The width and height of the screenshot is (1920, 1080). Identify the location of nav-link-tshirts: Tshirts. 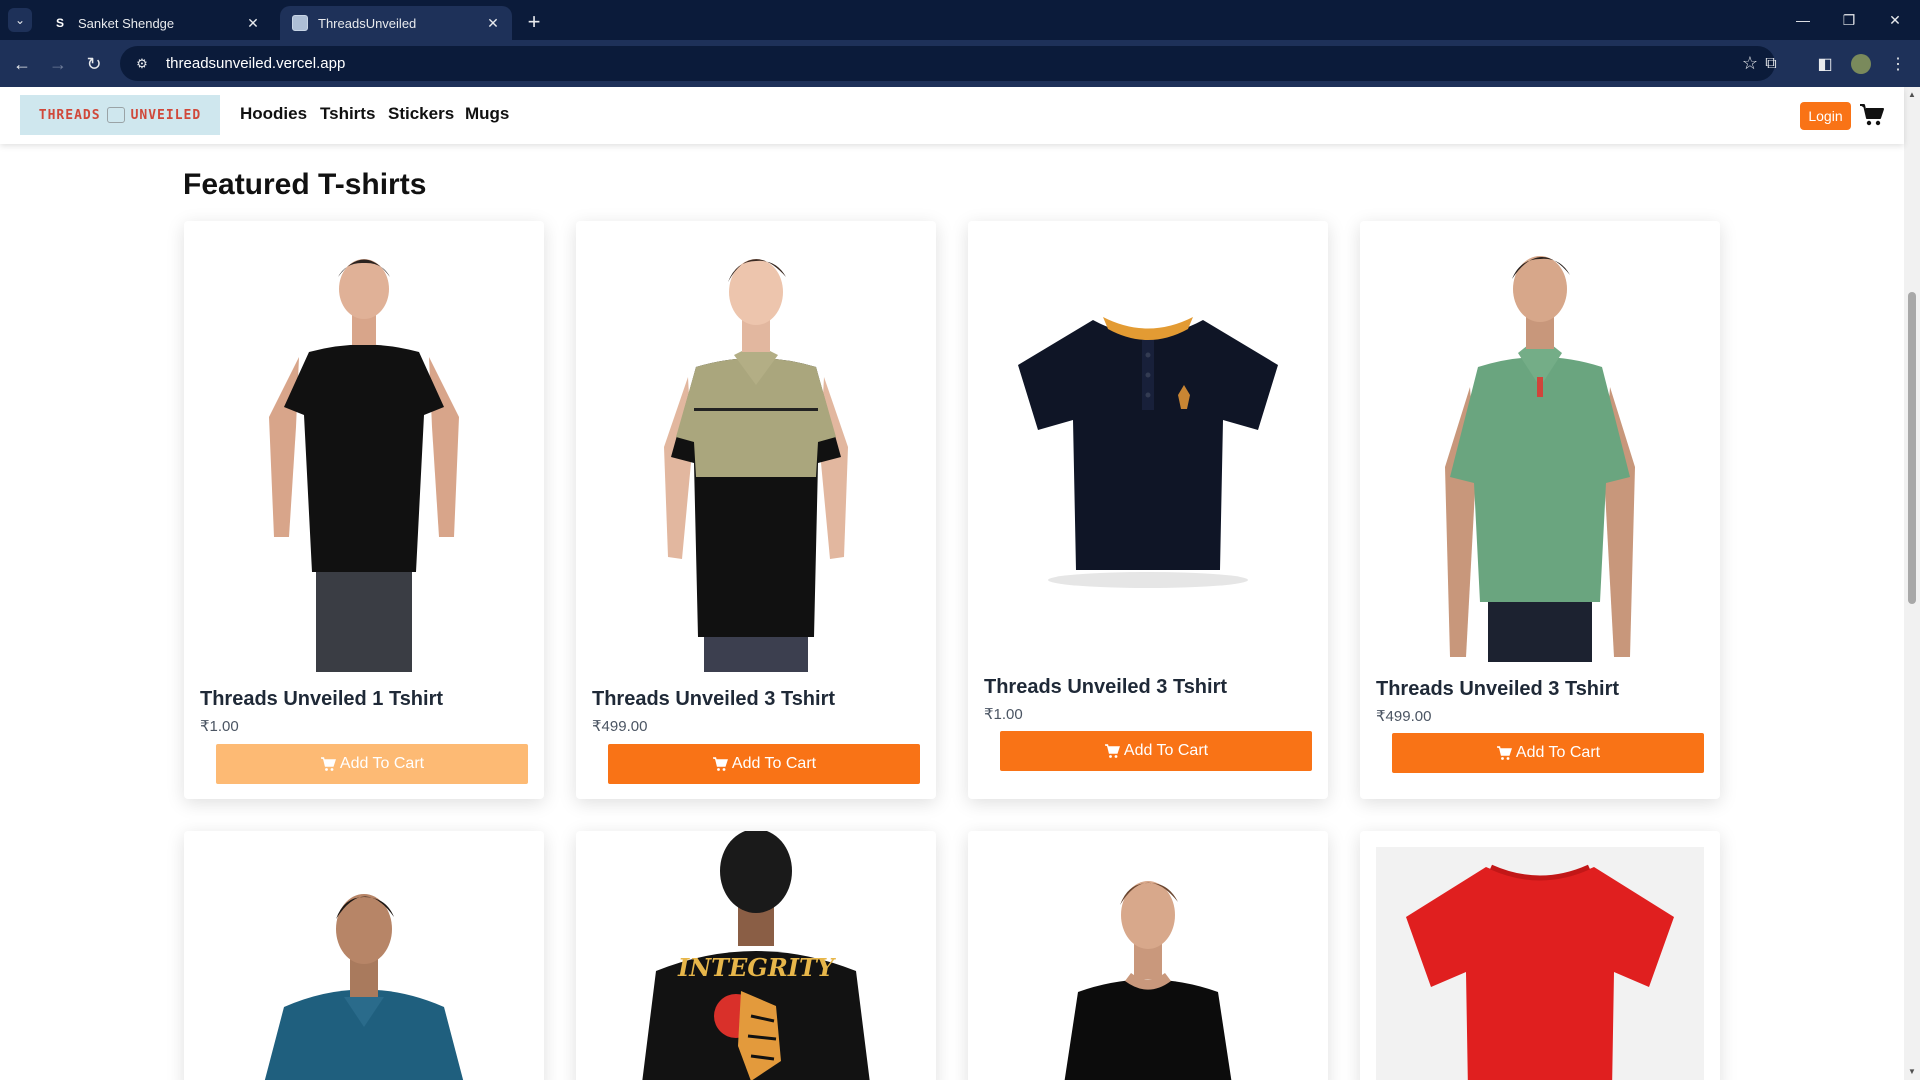
(347, 114).